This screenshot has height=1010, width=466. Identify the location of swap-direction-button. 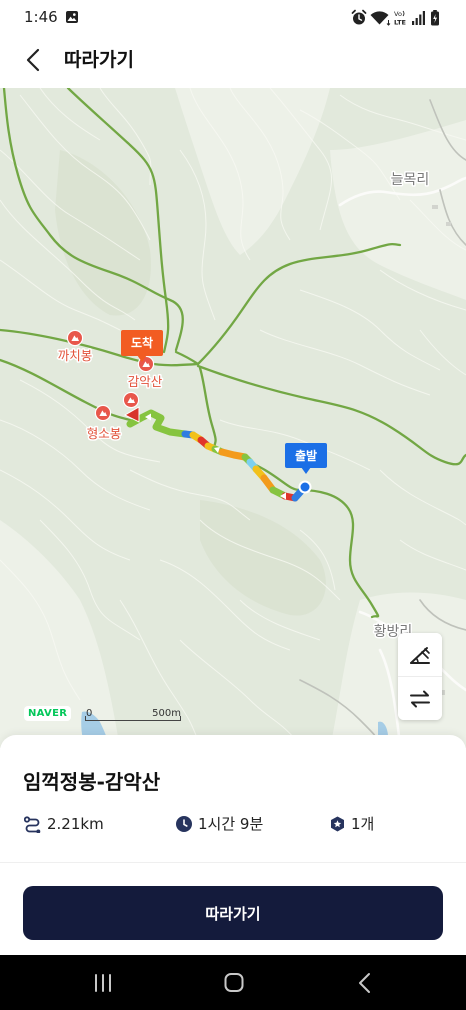
(420, 698).